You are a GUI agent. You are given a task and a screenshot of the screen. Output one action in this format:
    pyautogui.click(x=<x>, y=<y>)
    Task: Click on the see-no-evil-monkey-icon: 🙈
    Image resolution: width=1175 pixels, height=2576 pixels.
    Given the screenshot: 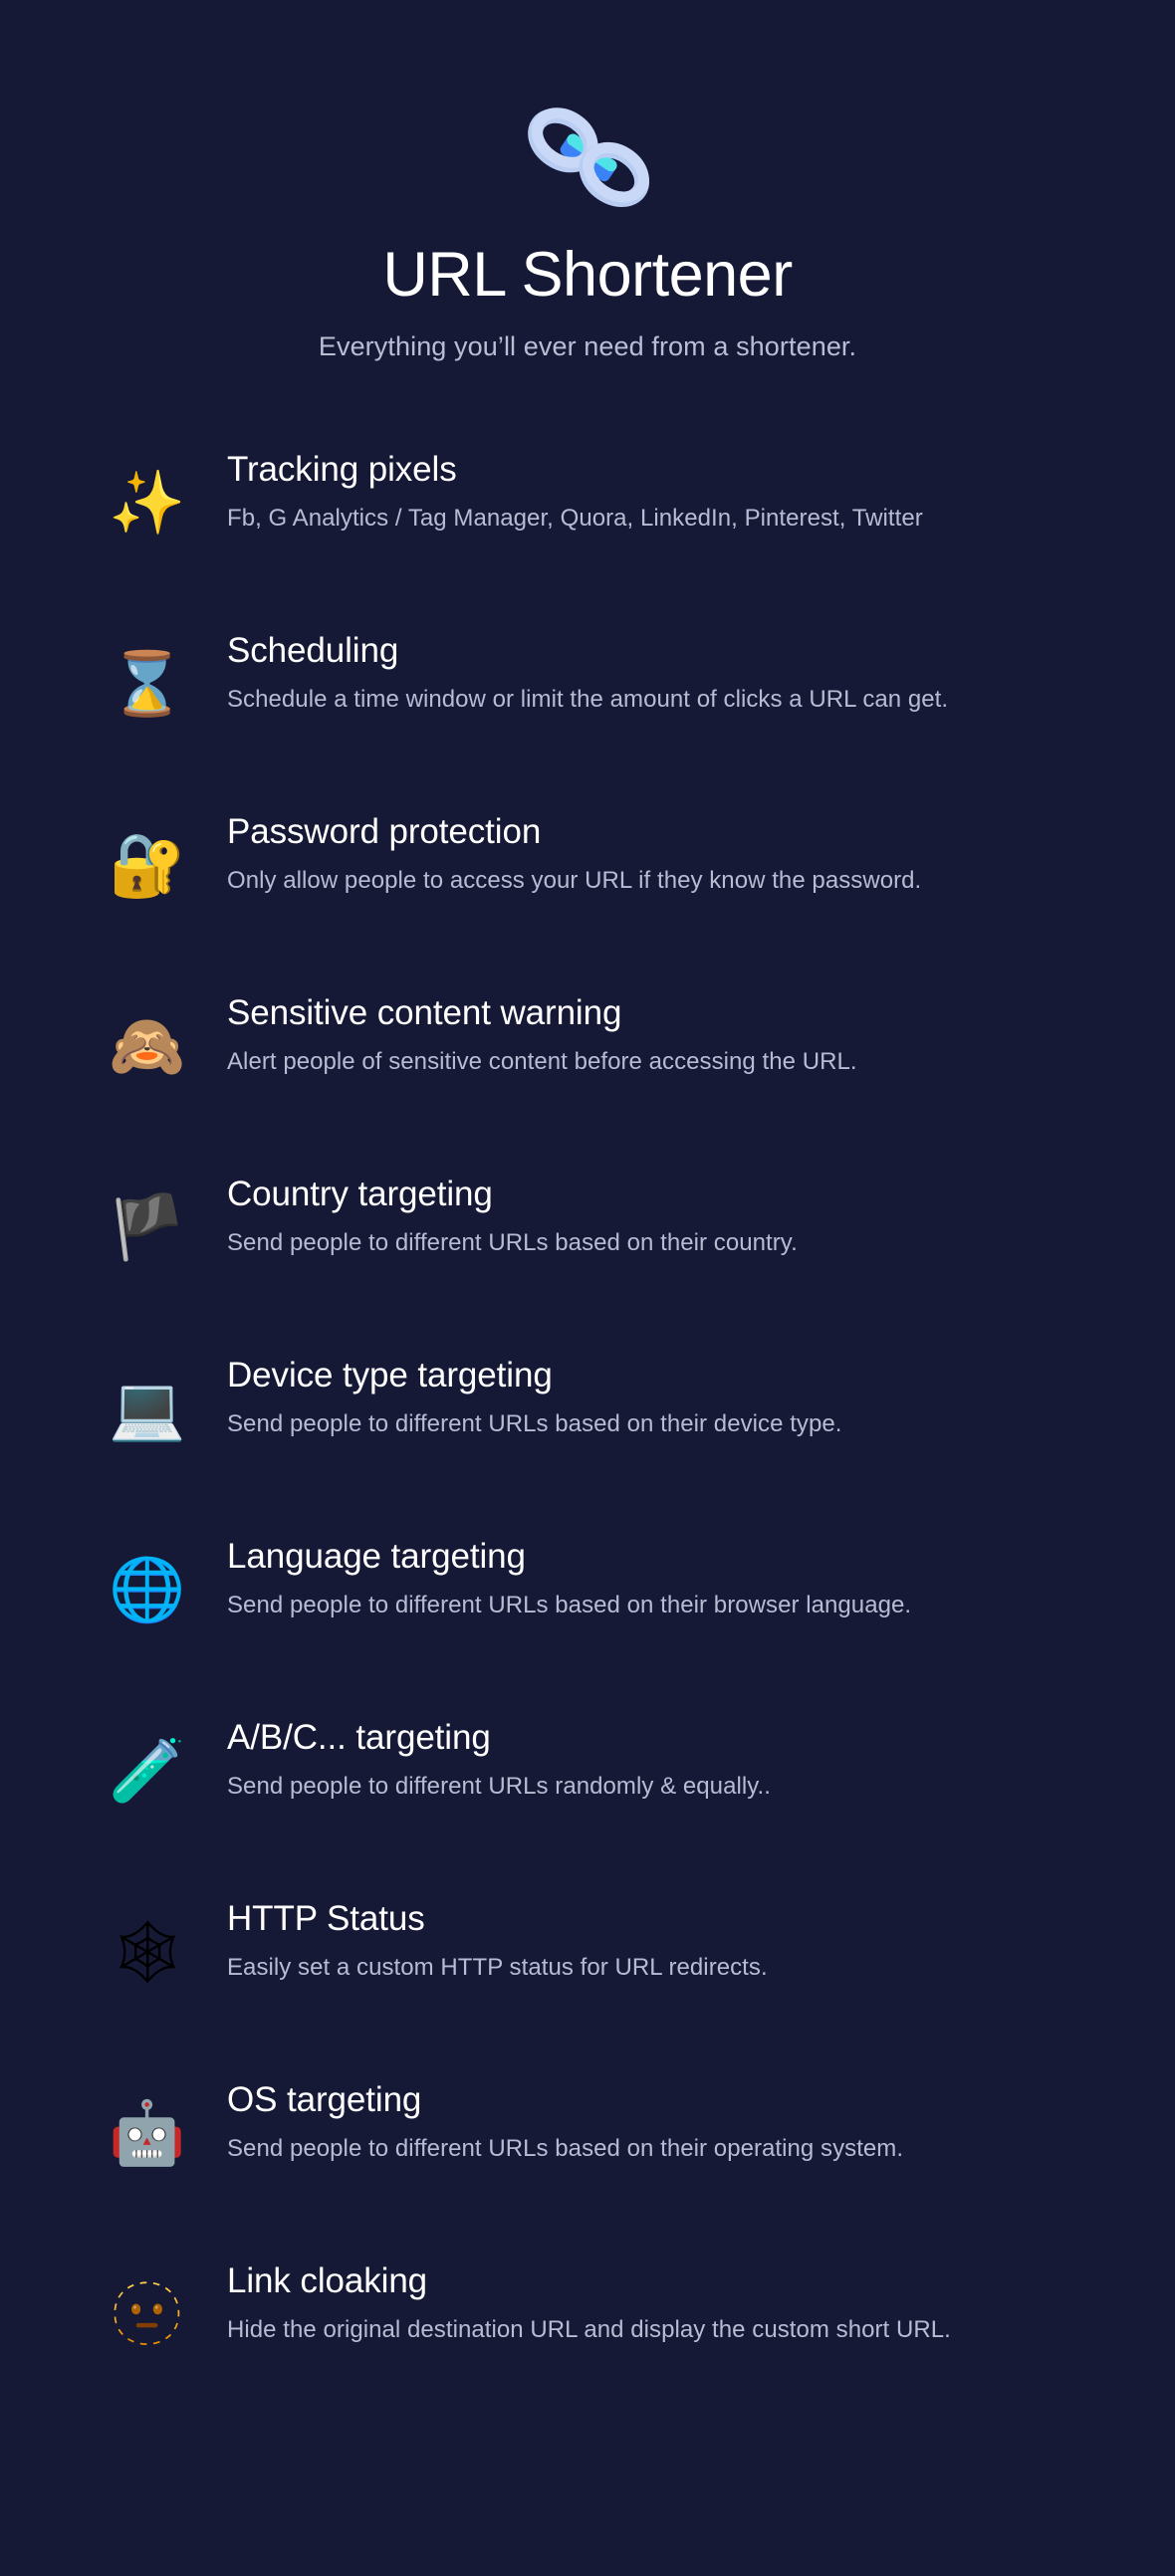 What is the action you would take?
    pyautogui.click(x=147, y=1047)
    